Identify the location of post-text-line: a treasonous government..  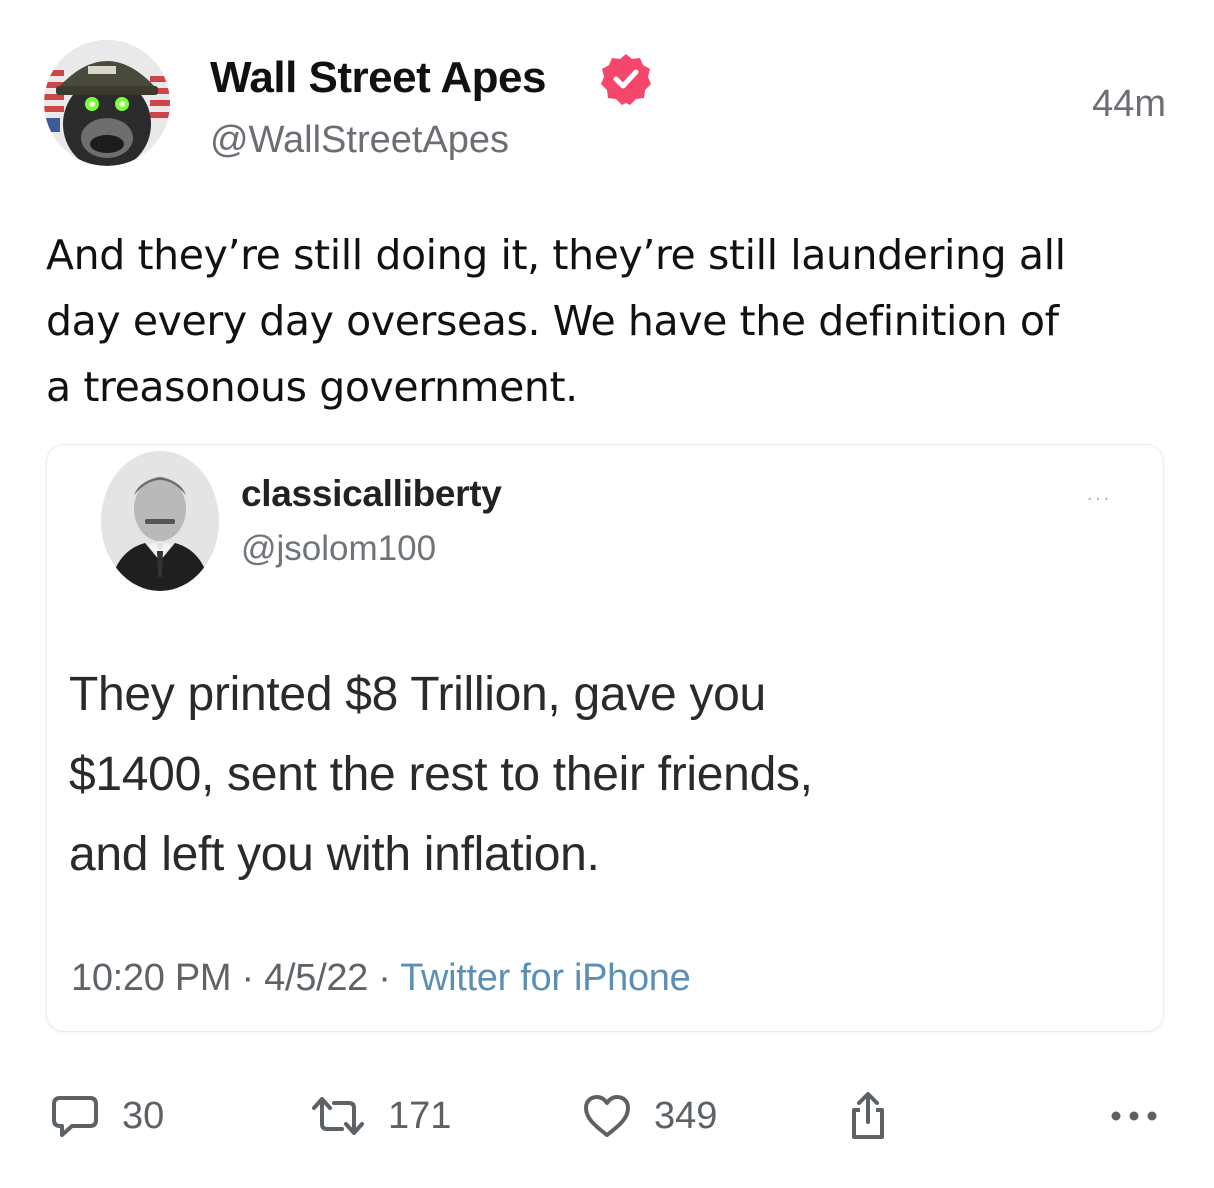
(312, 387).